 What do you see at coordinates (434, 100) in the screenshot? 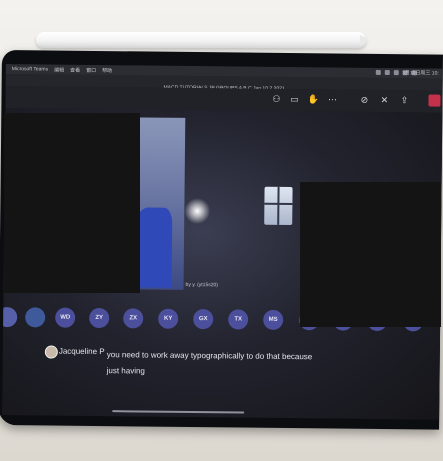
I see `leave-button` at bounding box center [434, 100].